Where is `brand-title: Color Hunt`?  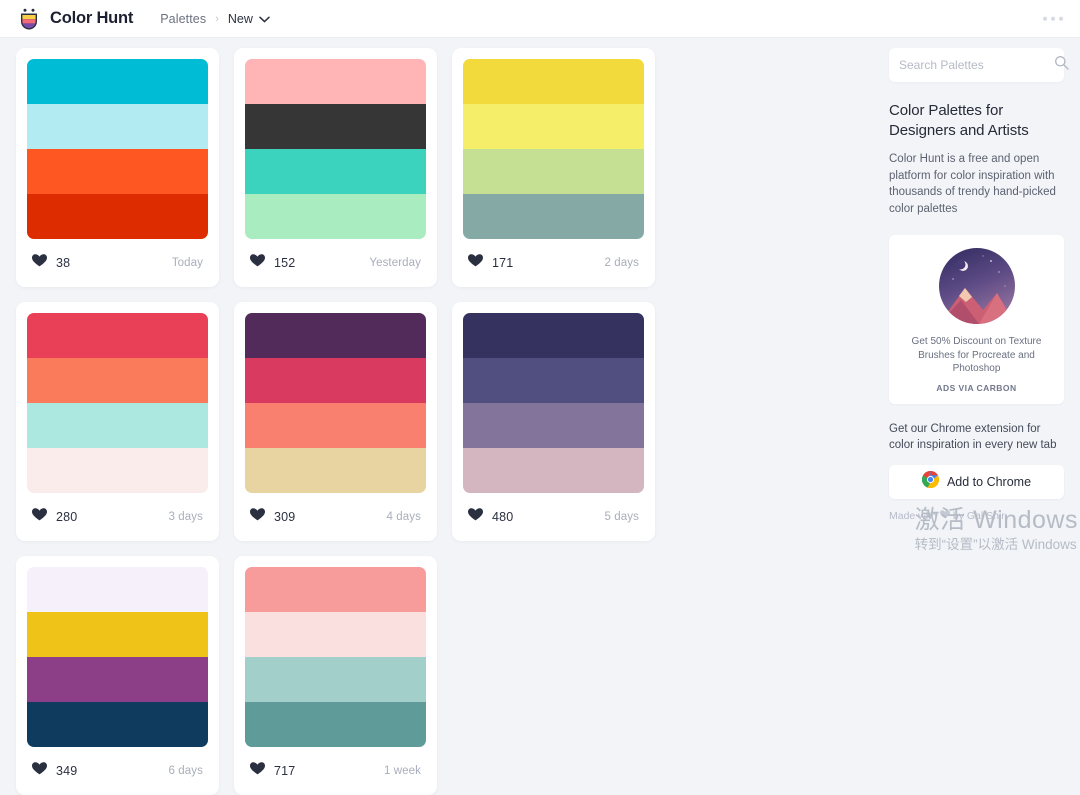
brand-title: Color Hunt is located at coordinates (91, 18).